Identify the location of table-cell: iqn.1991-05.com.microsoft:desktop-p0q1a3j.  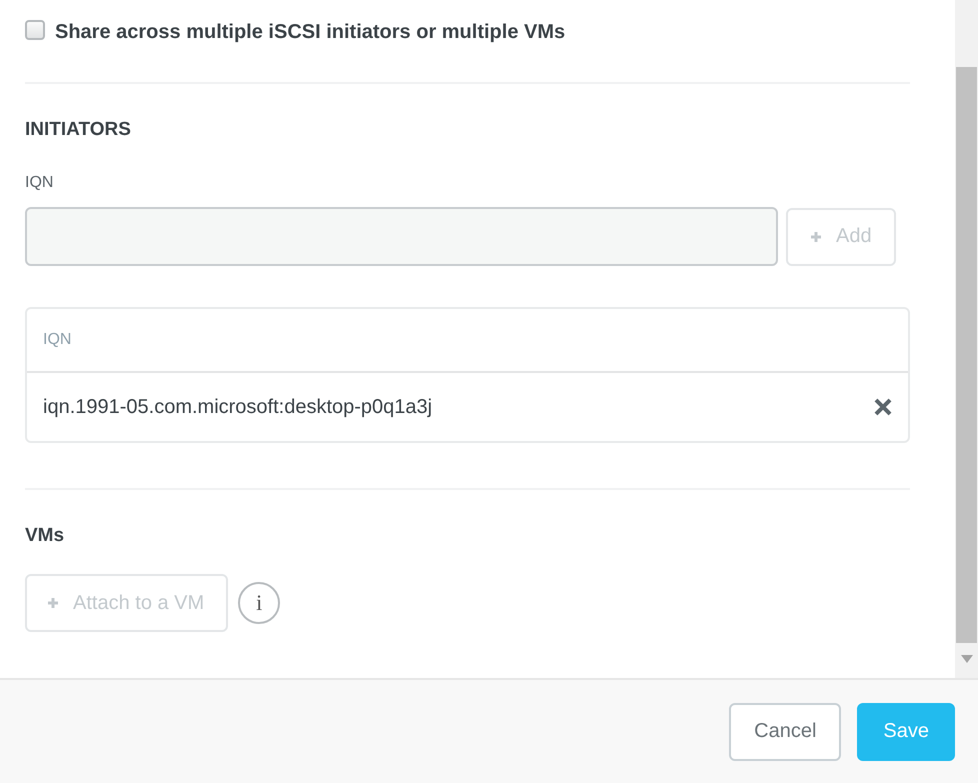
(237, 407).